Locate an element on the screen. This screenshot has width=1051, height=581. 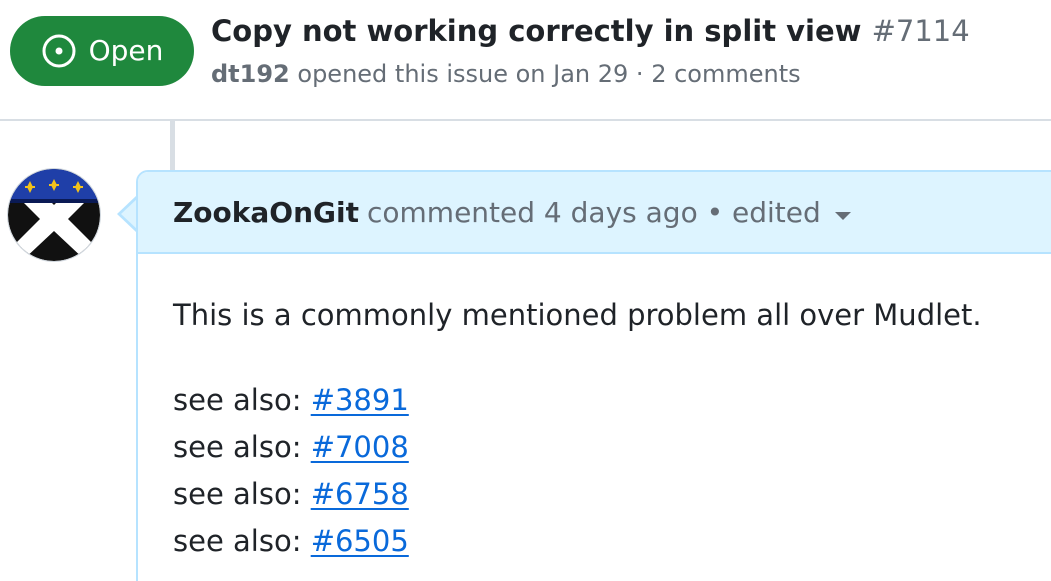
avatar-image is located at coordinates (54, 215).